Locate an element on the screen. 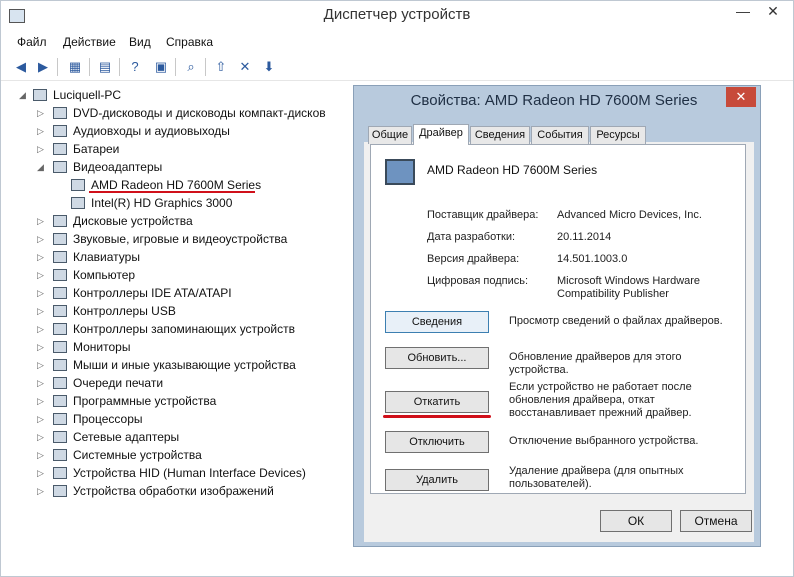  digital-signer-label: Цифровая подпись: is located at coordinates (478, 281).